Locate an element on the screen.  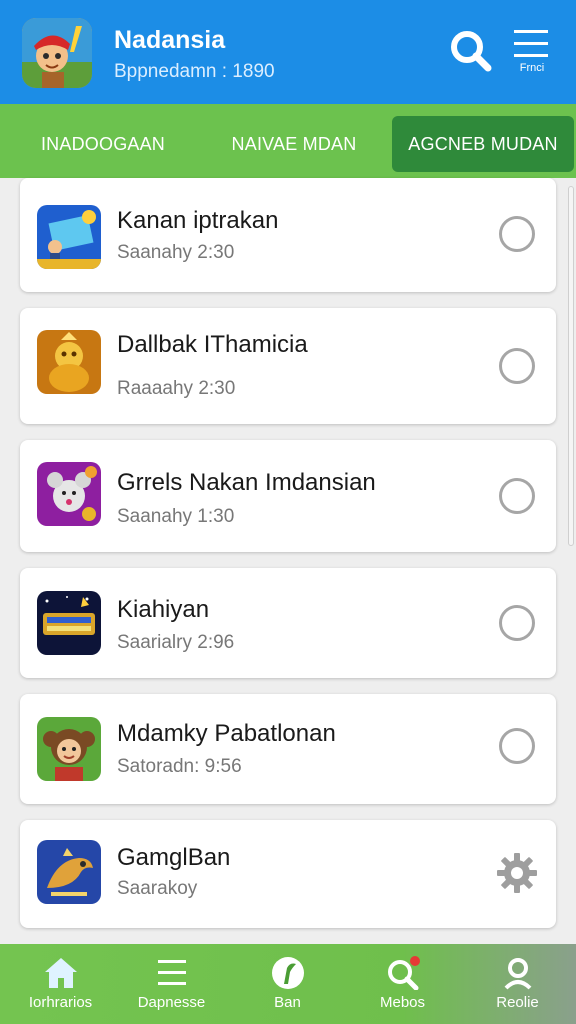
nav-item-list: Dapnesse is located at coordinates (171, 984).